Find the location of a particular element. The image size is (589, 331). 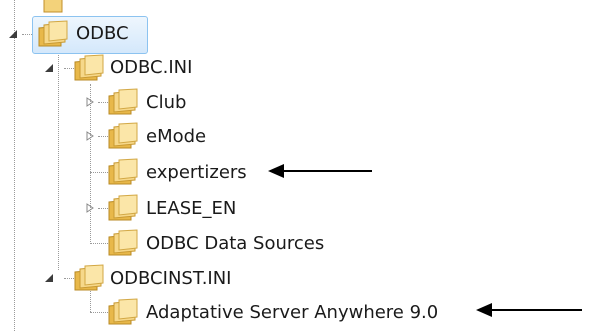

tree-item-emode: eMode is located at coordinates (176, 137).